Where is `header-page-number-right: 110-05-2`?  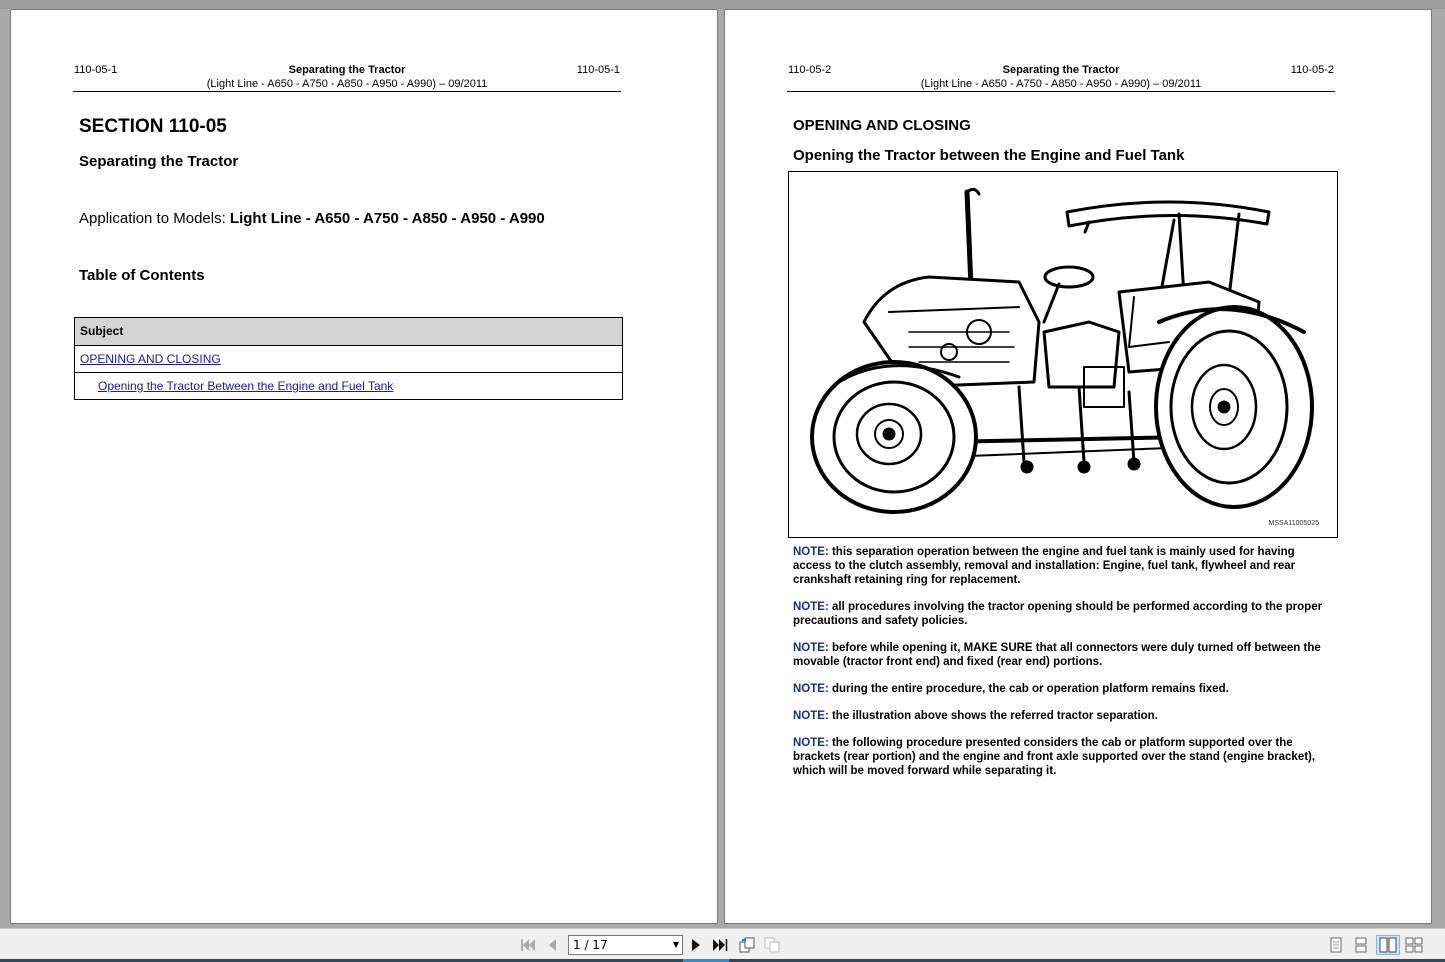
header-page-number-right: 110-05-2 is located at coordinates (1312, 70).